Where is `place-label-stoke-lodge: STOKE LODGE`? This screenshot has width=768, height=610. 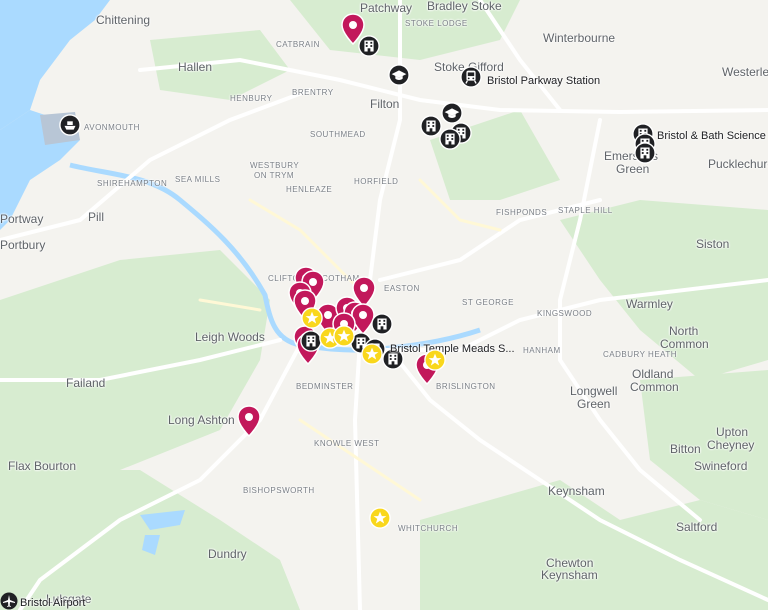 place-label-stoke-lodge: STOKE LODGE is located at coordinates (436, 23).